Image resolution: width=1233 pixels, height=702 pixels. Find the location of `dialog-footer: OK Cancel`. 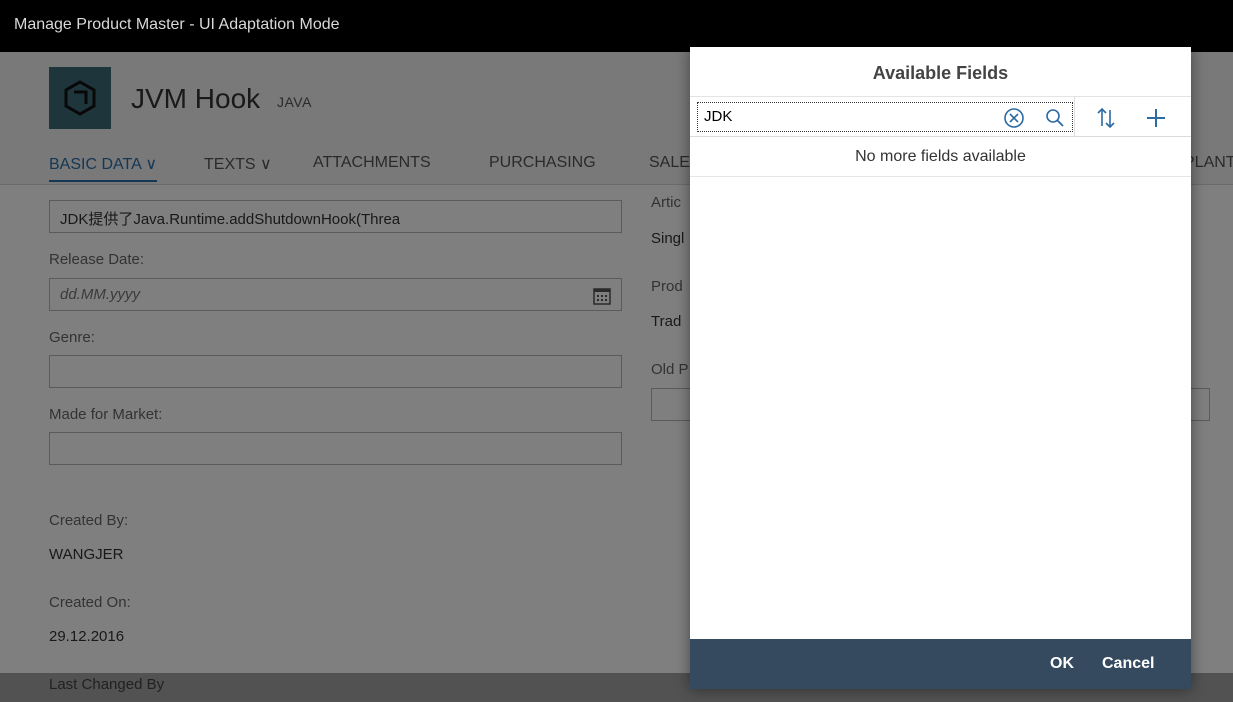

dialog-footer: OK Cancel is located at coordinates (940, 664).